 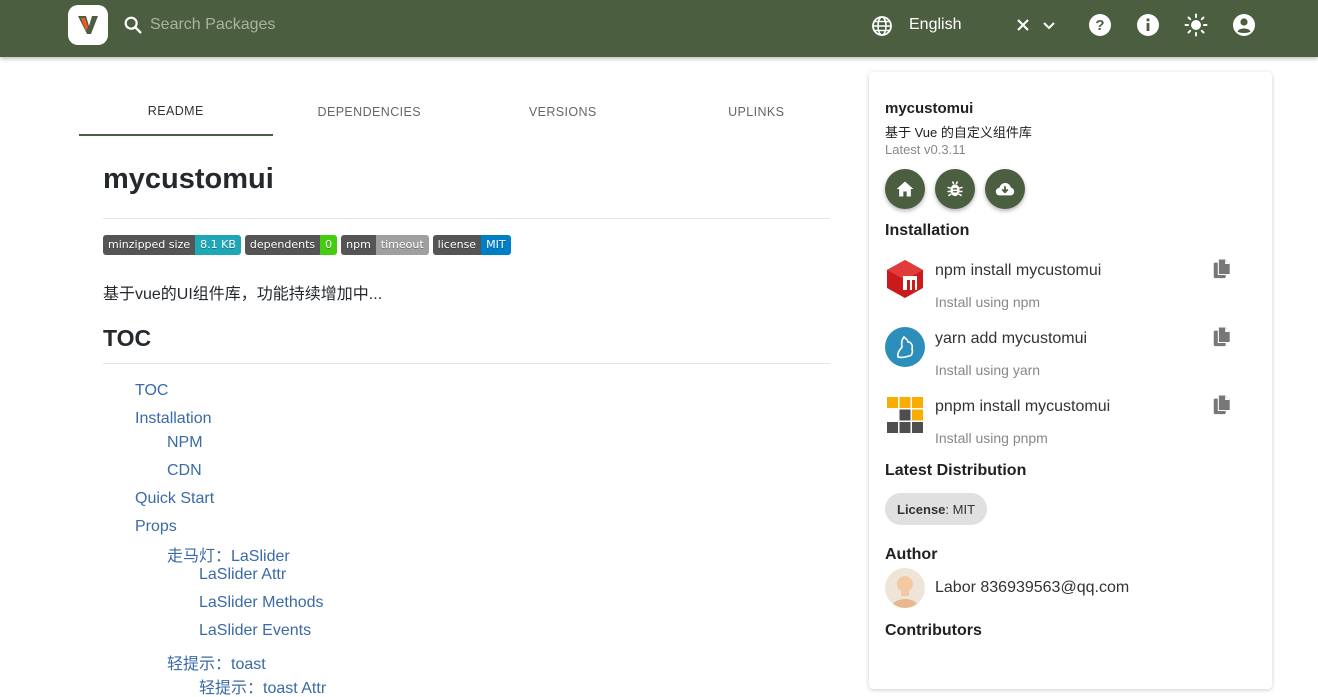 I want to click on cloud-download-icon, so click(x=1005, y=189).